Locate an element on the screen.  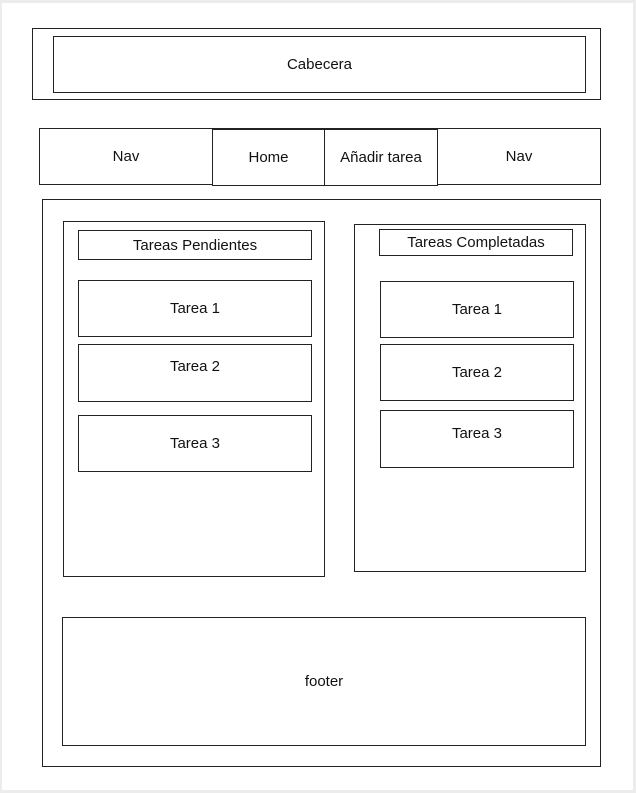
completed-task-label: Tarea 1 is located at coordinates (477, 309).